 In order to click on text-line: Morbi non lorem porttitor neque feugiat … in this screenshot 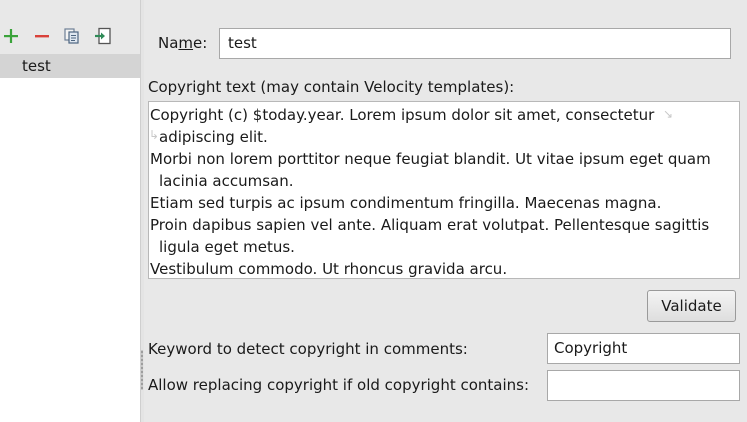, I will do `click(430, 159)`.